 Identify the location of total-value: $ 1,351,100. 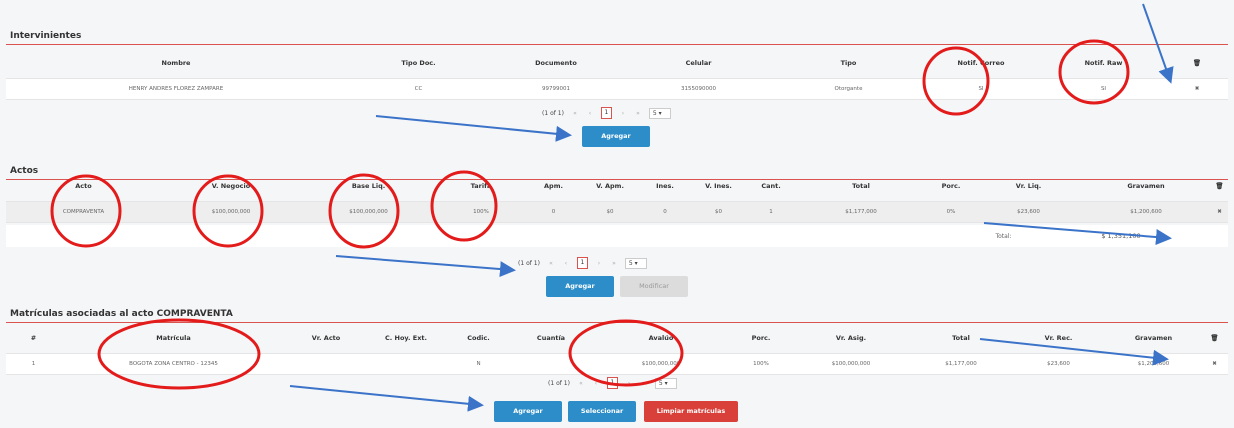
(1121, 236).